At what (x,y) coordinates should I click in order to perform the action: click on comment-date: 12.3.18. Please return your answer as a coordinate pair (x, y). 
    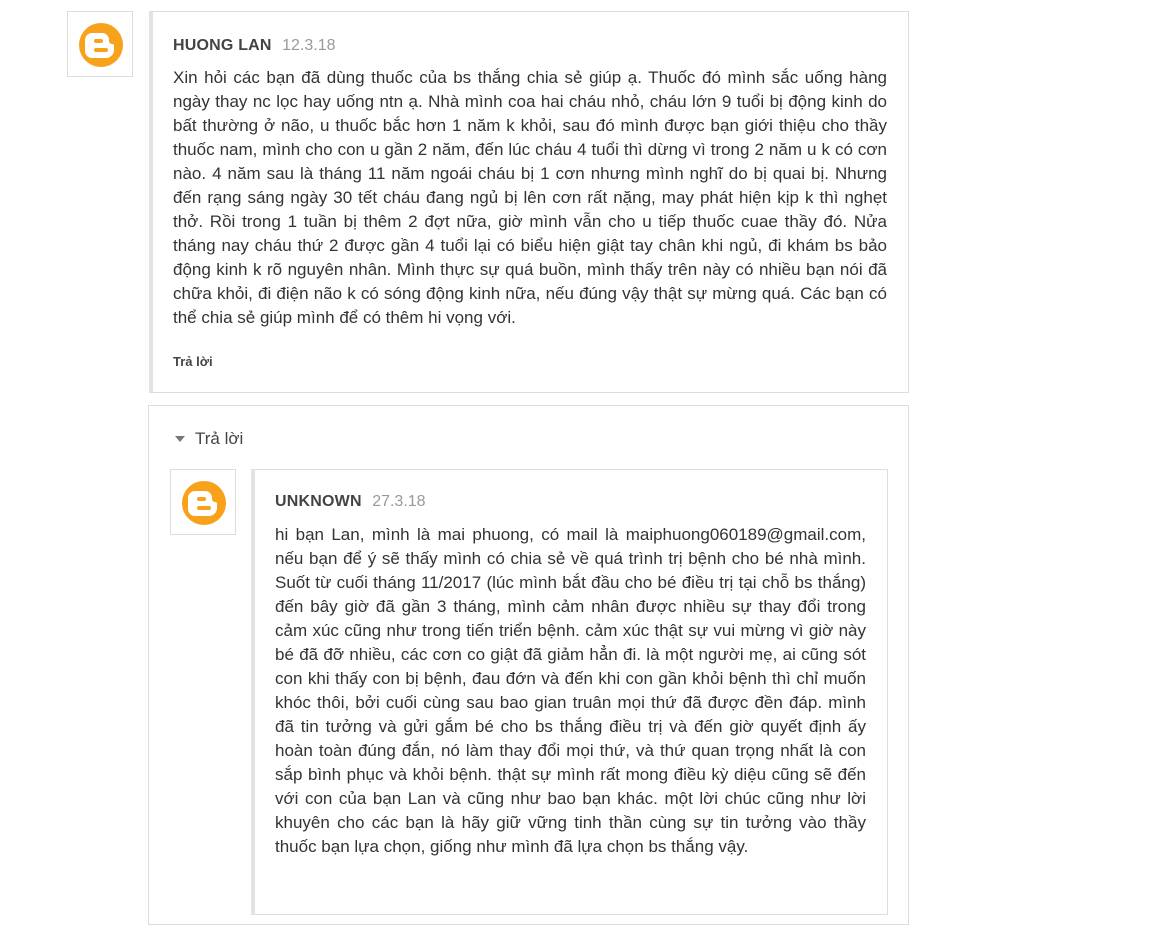
    Looking at the image, I should click on (308, 45).